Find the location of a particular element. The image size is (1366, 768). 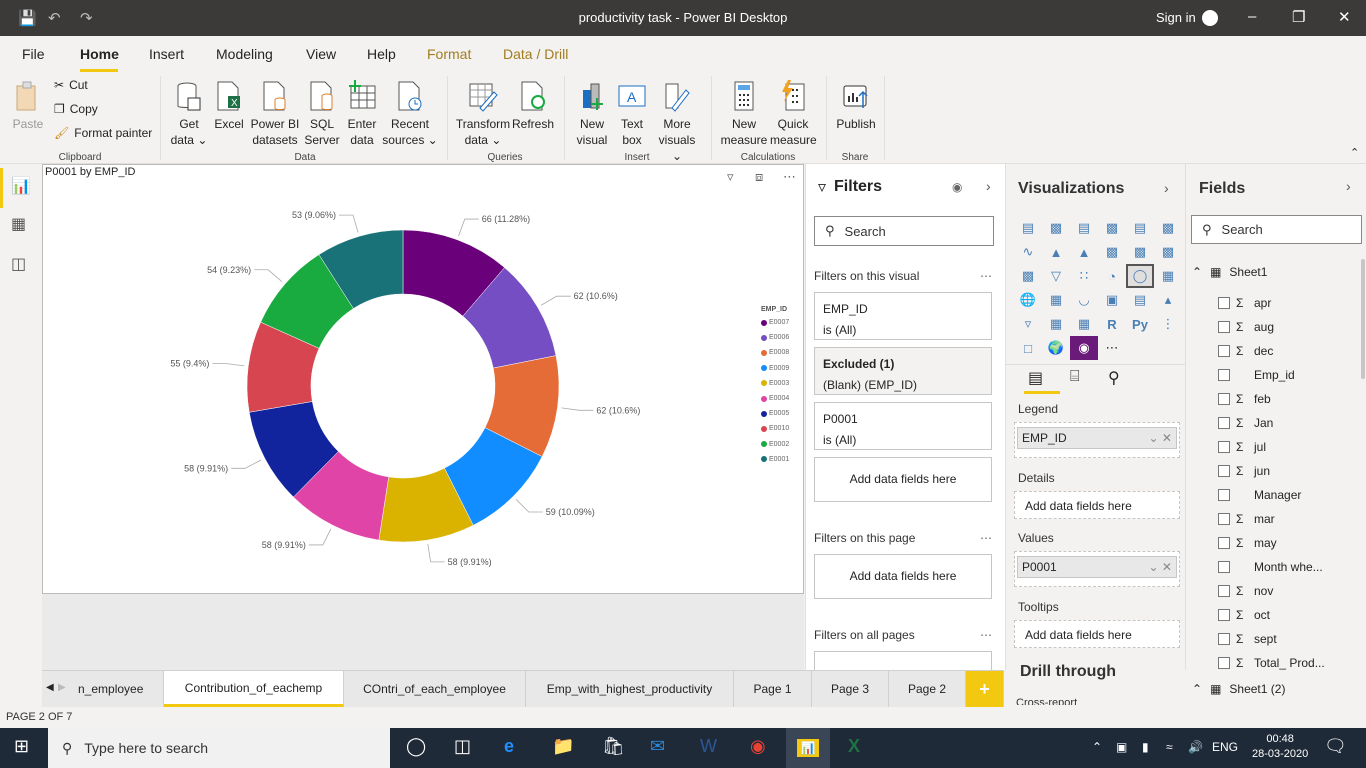

table-icon: ▦ is located at coordinates (1056, 324).